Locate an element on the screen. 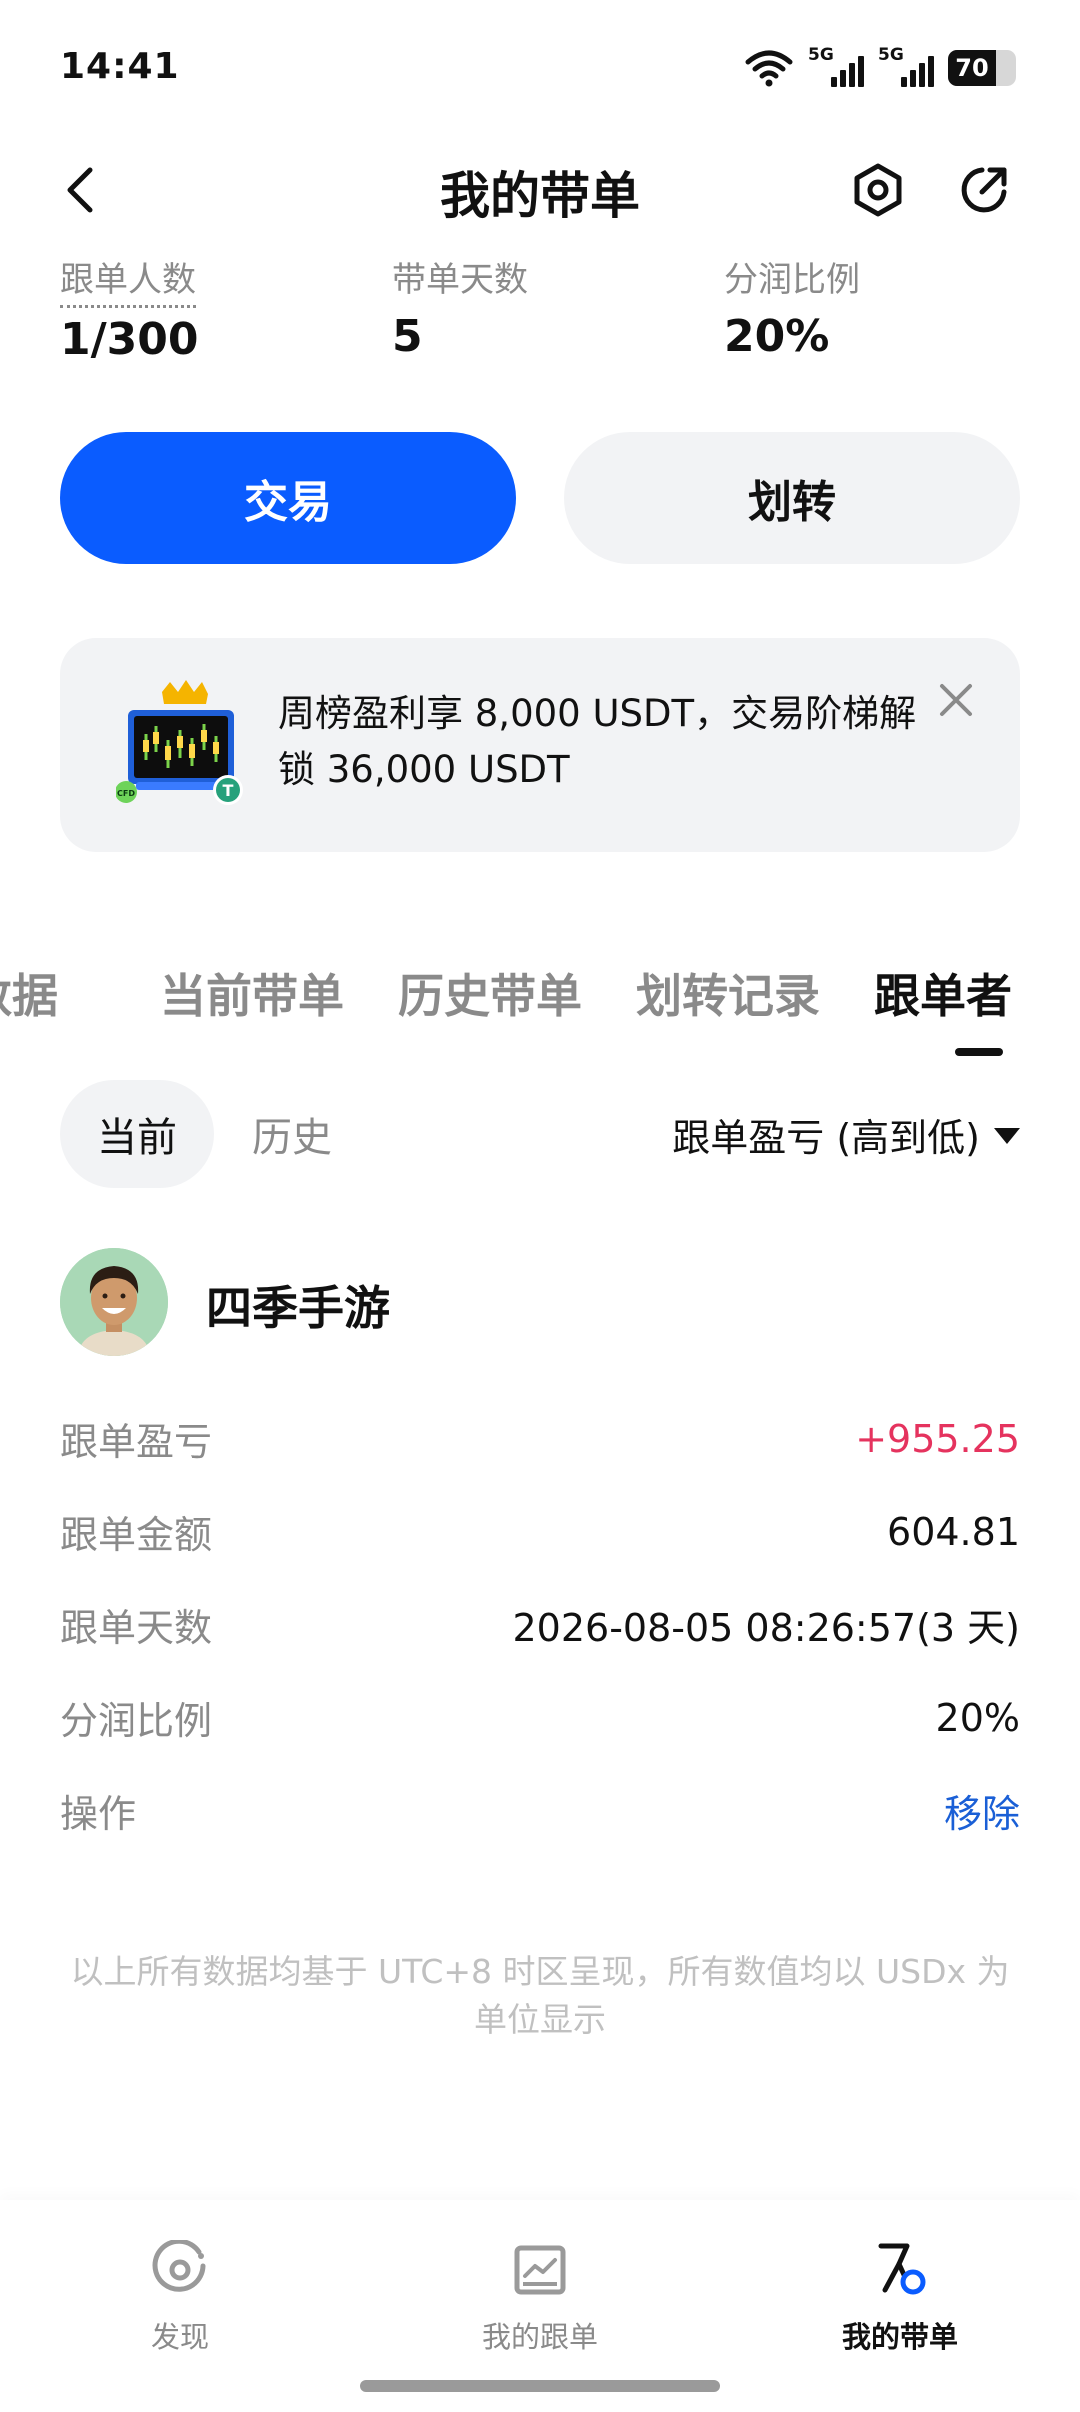 The width and height of the screenshot is (1080, 2412). stat-label: 分润比例 is located at coordinates (792, 280).